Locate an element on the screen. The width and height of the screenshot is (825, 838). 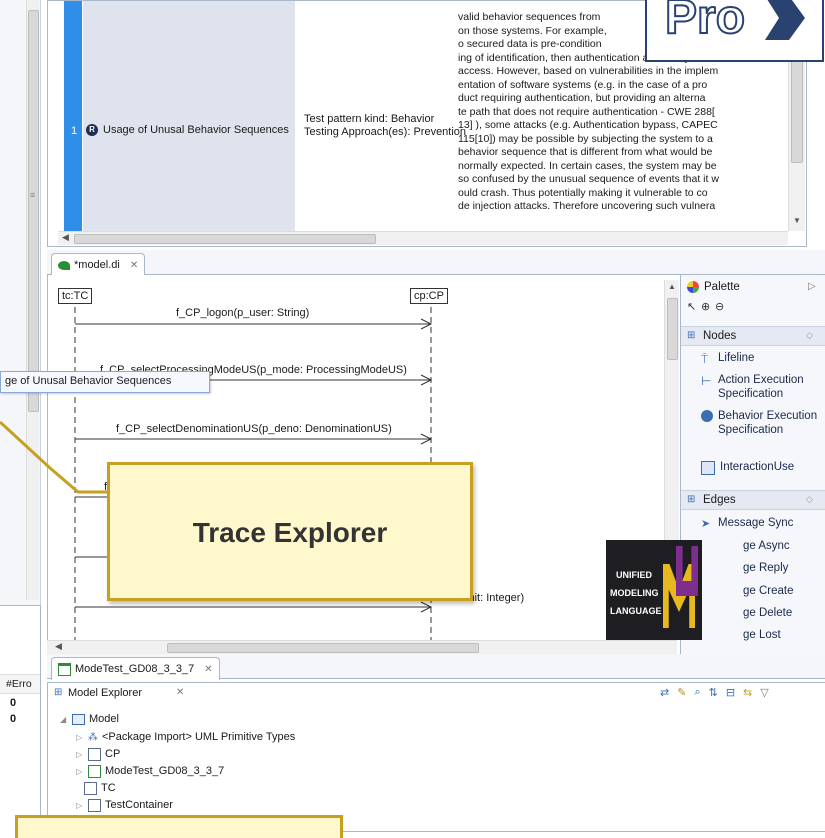
palette-behavior-execution: Behavior Execution Specification is located at coordinates (762, 423).